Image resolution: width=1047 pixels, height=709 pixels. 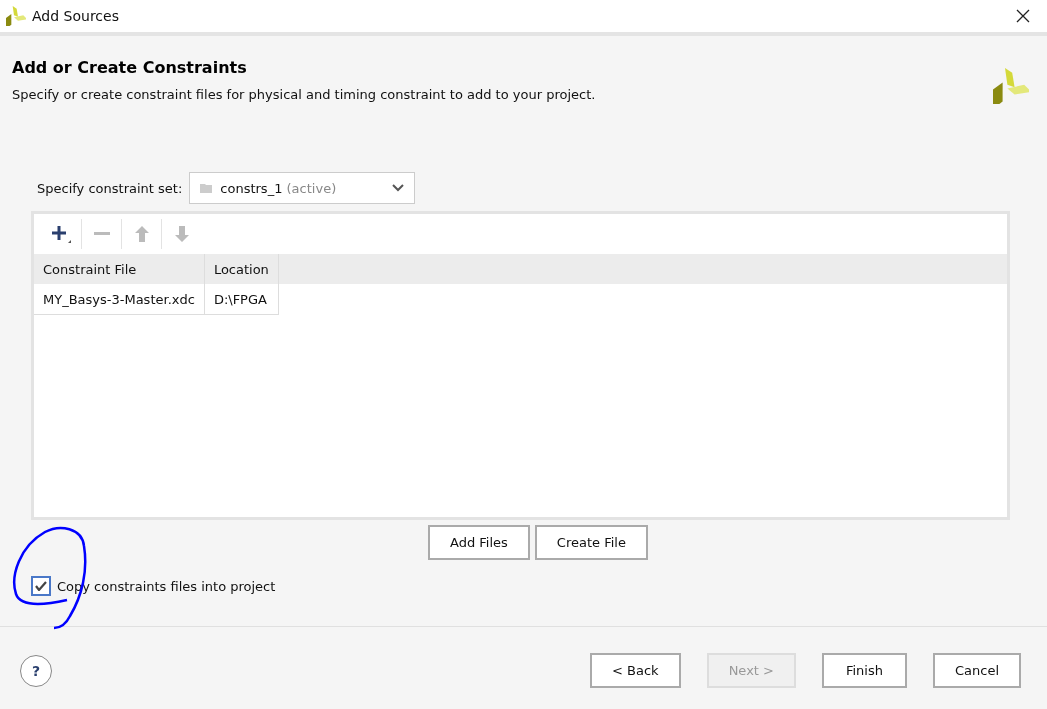 What do you see at coordinates (976, 670) in the screenshot?
I see `wizard-button: Cancel` at bounding box center [976, 670].